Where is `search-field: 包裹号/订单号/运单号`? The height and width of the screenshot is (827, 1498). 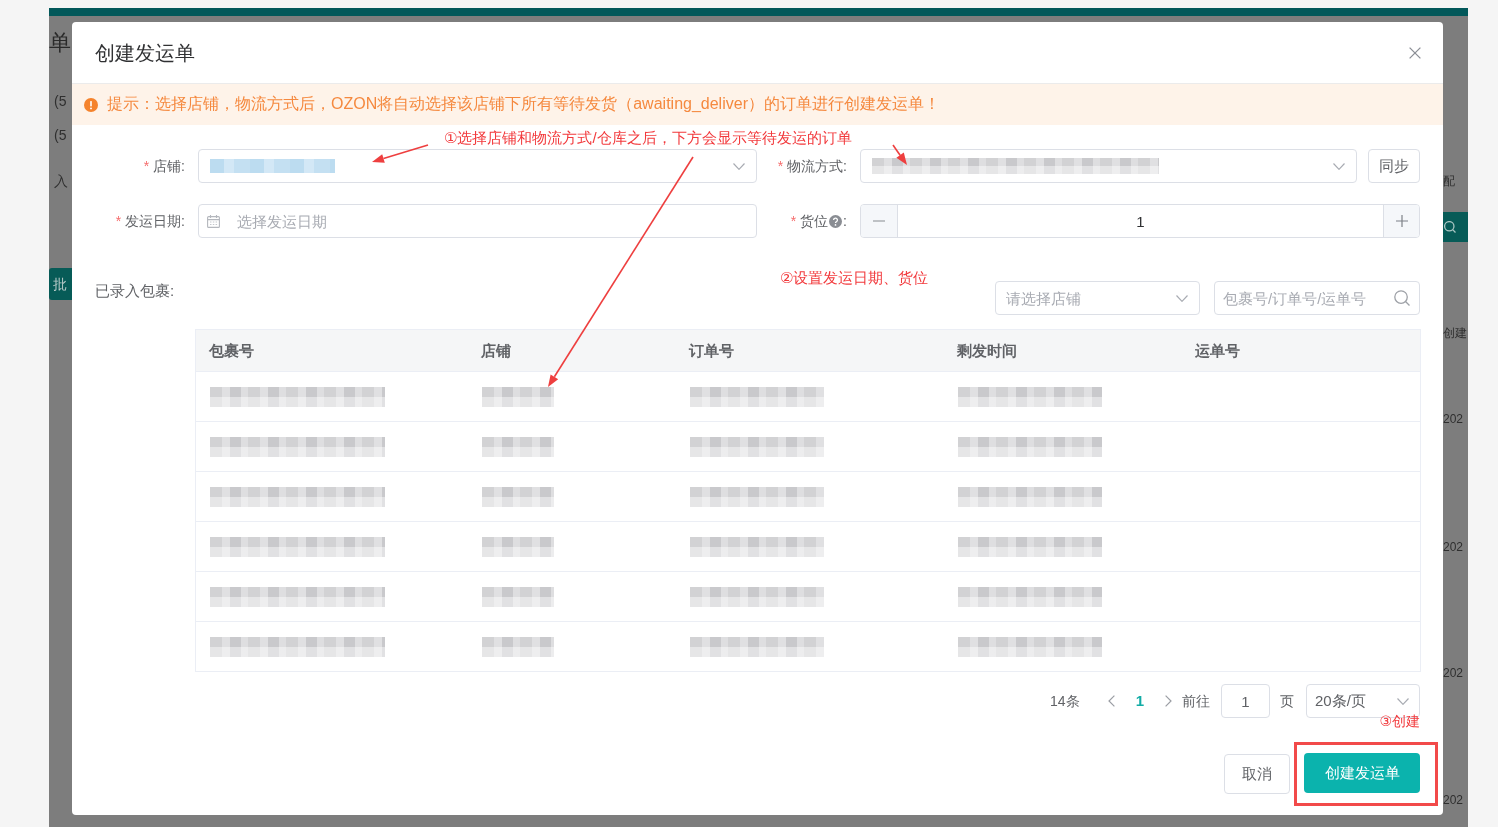
search-field: 包裹号/订单号/运单号 is located at coordinates (1317, 298).